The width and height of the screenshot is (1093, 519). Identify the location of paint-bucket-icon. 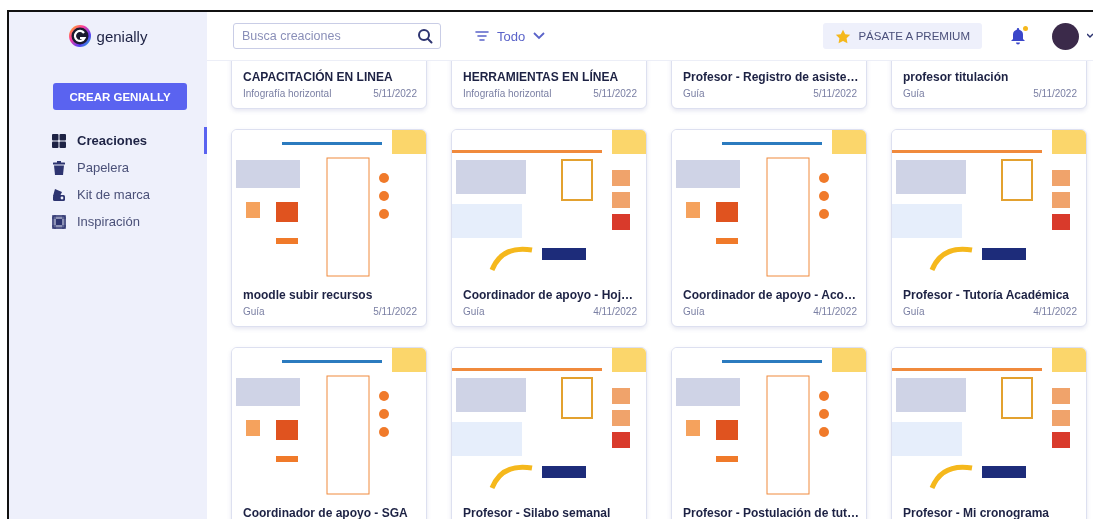
(59, 194).